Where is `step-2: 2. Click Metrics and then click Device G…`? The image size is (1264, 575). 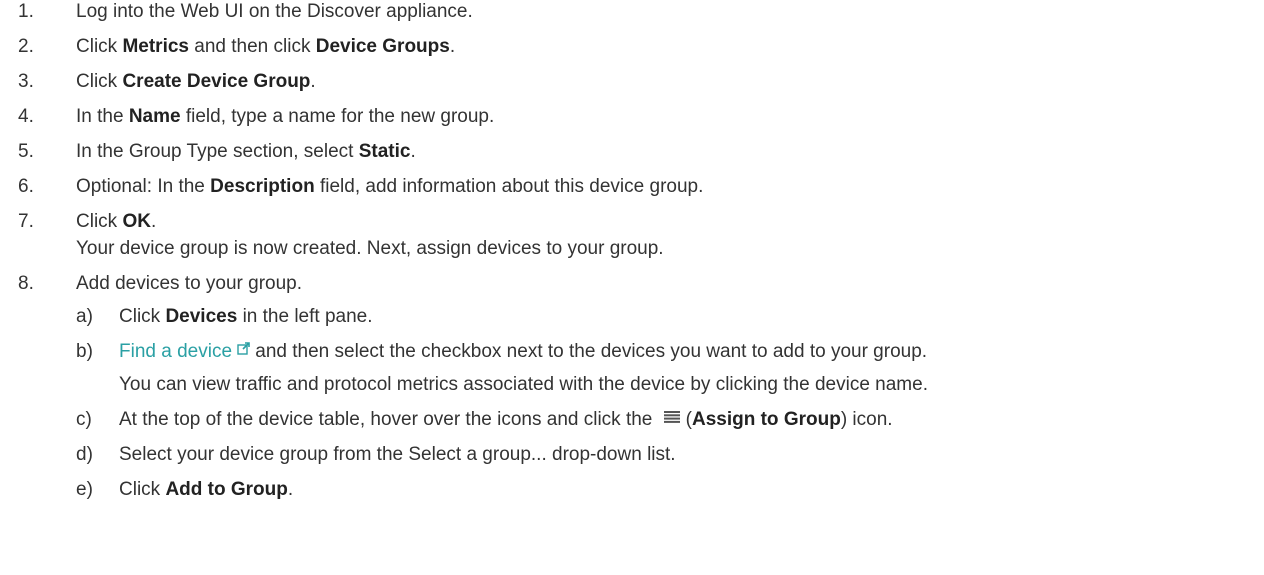
step-2: 2. Click Metrics and then click Device G… is located at coordinates (632, 47).